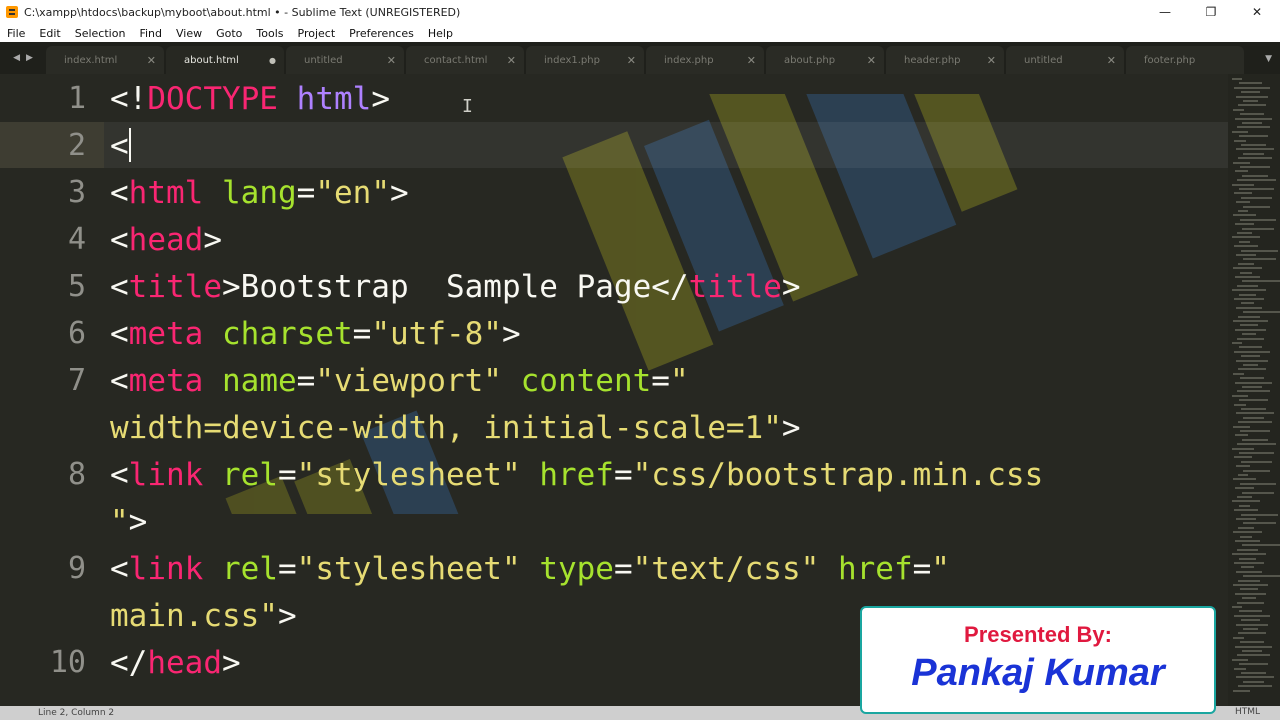  I want to click on code-line: <!DOCTYPE html>, so click(250, 99).